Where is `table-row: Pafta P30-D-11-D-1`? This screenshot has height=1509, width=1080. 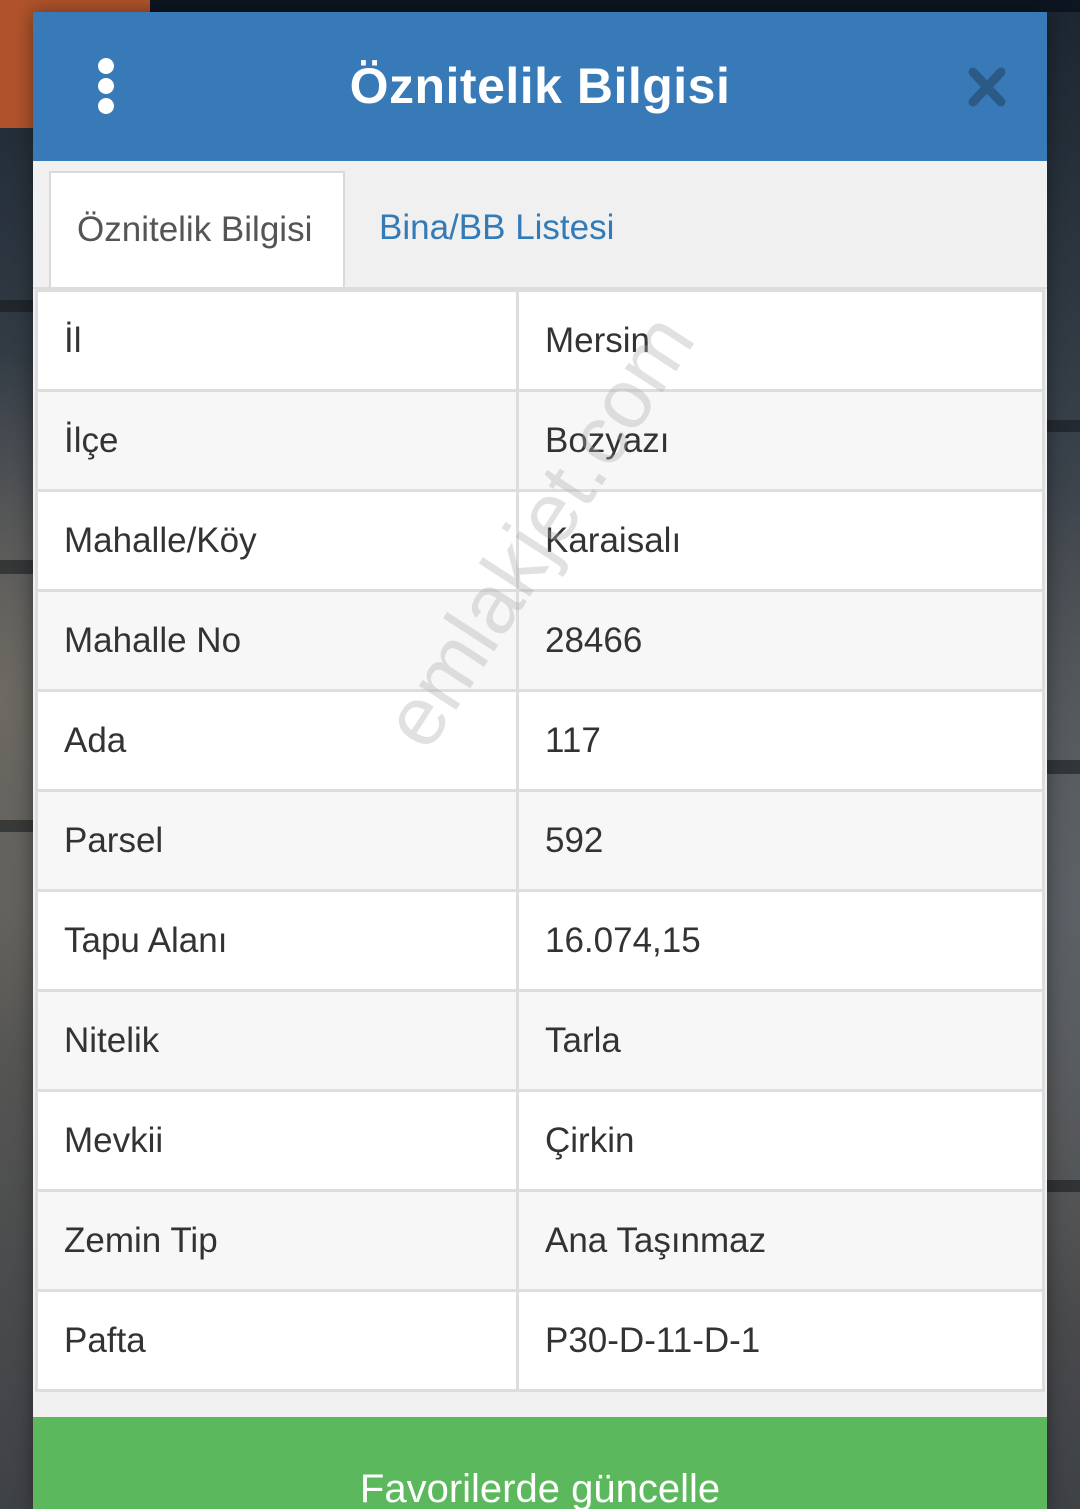 table-row: Pafta P30-D-11-D-1 is located at coordinates (540, 1340).